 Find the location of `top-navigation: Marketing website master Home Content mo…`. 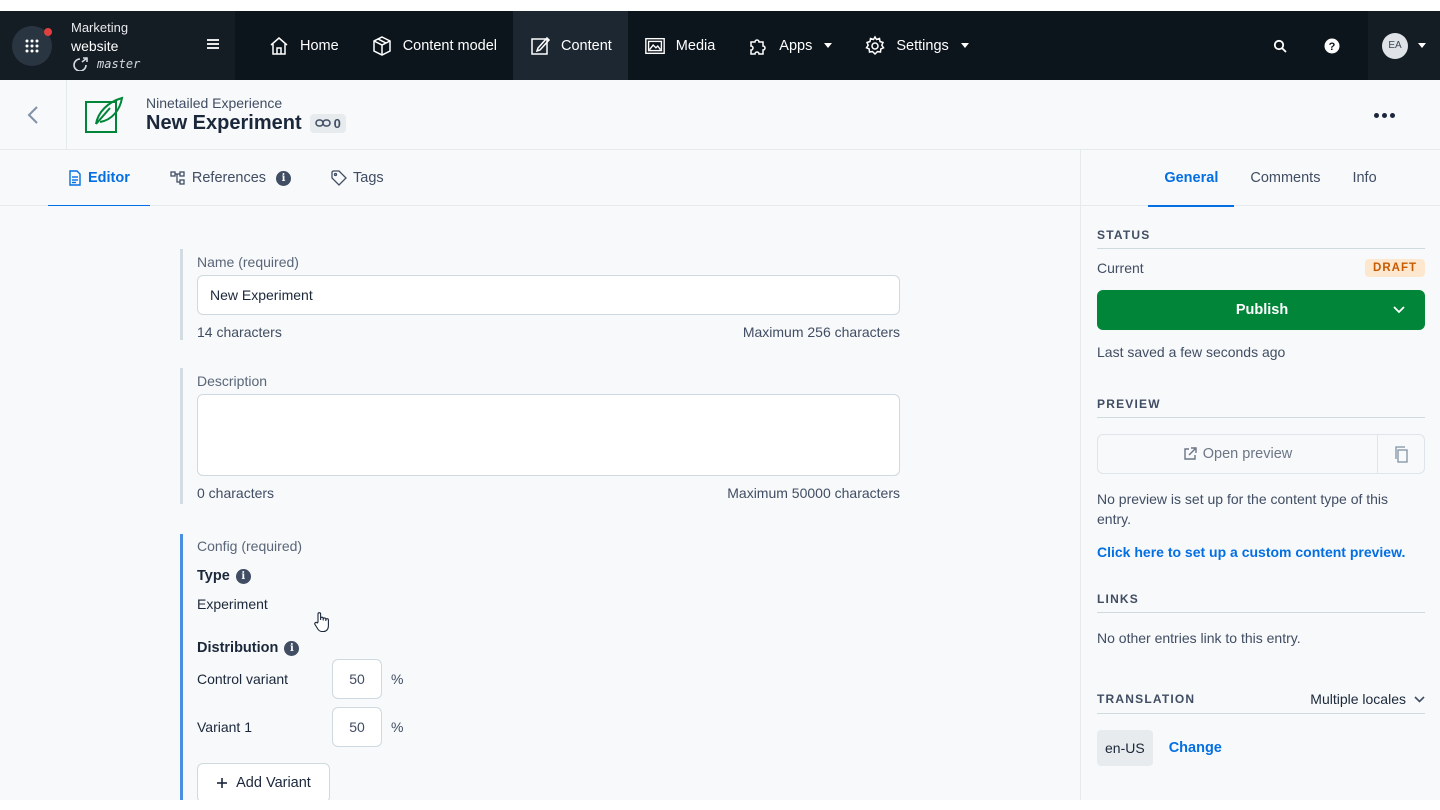

top-navigation: Marketing website master Home Content mo… is located at coordinates (720, 45).